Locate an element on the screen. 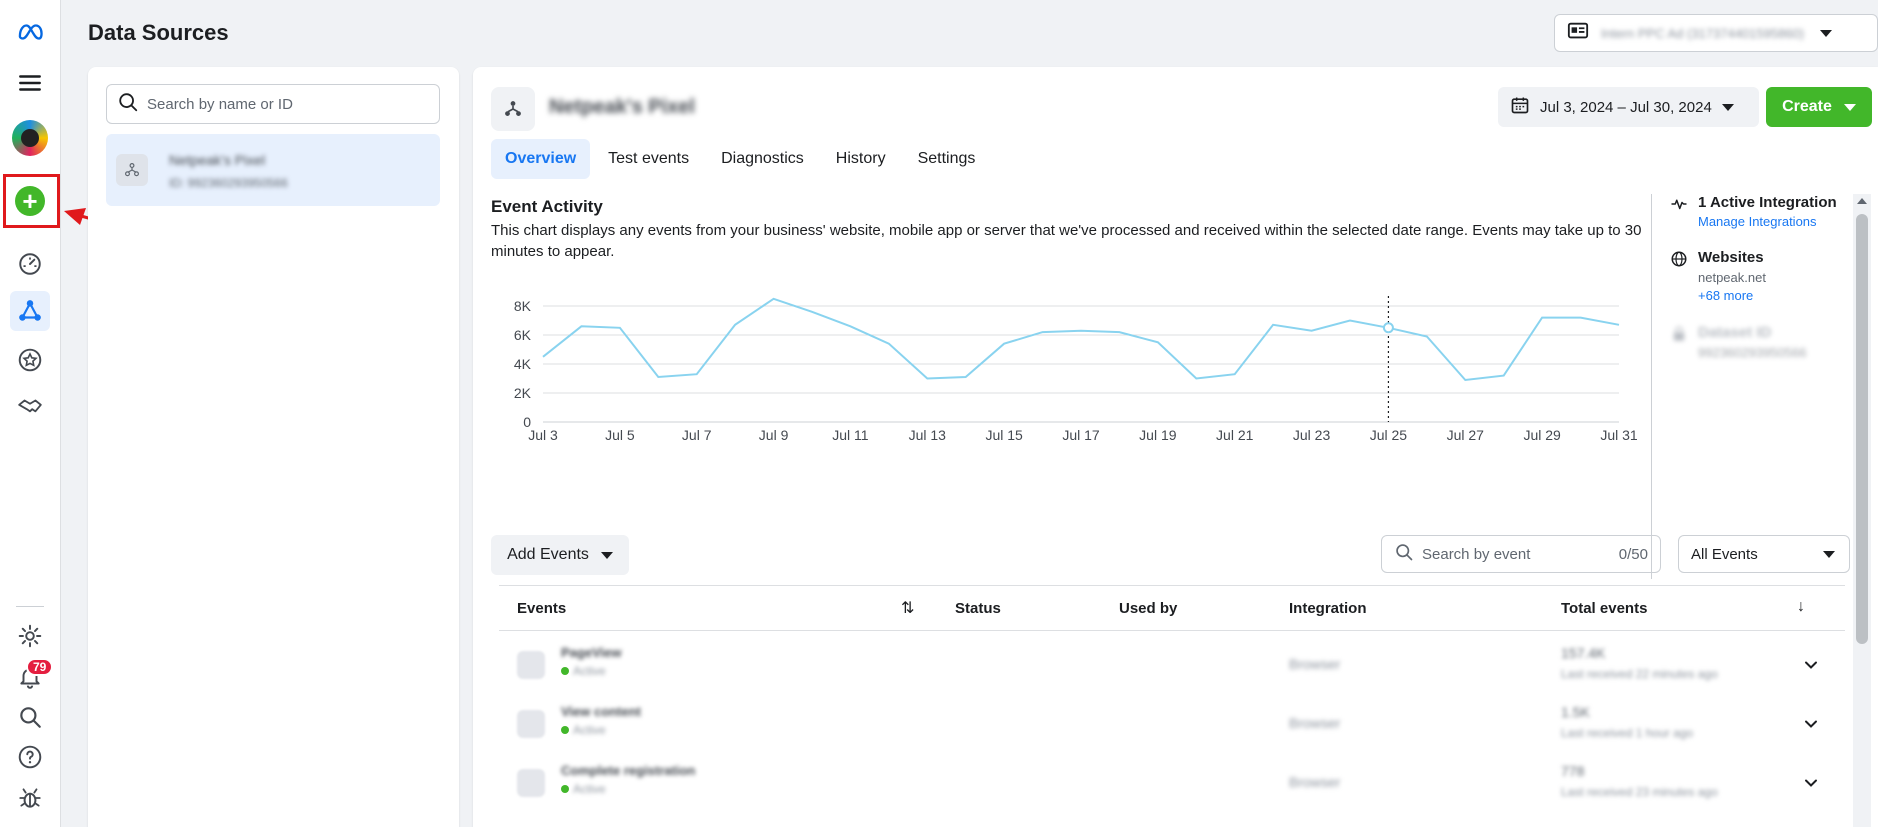 This screenshot has width=1878, height=827. star-icon is located at coordinates (30, 360).